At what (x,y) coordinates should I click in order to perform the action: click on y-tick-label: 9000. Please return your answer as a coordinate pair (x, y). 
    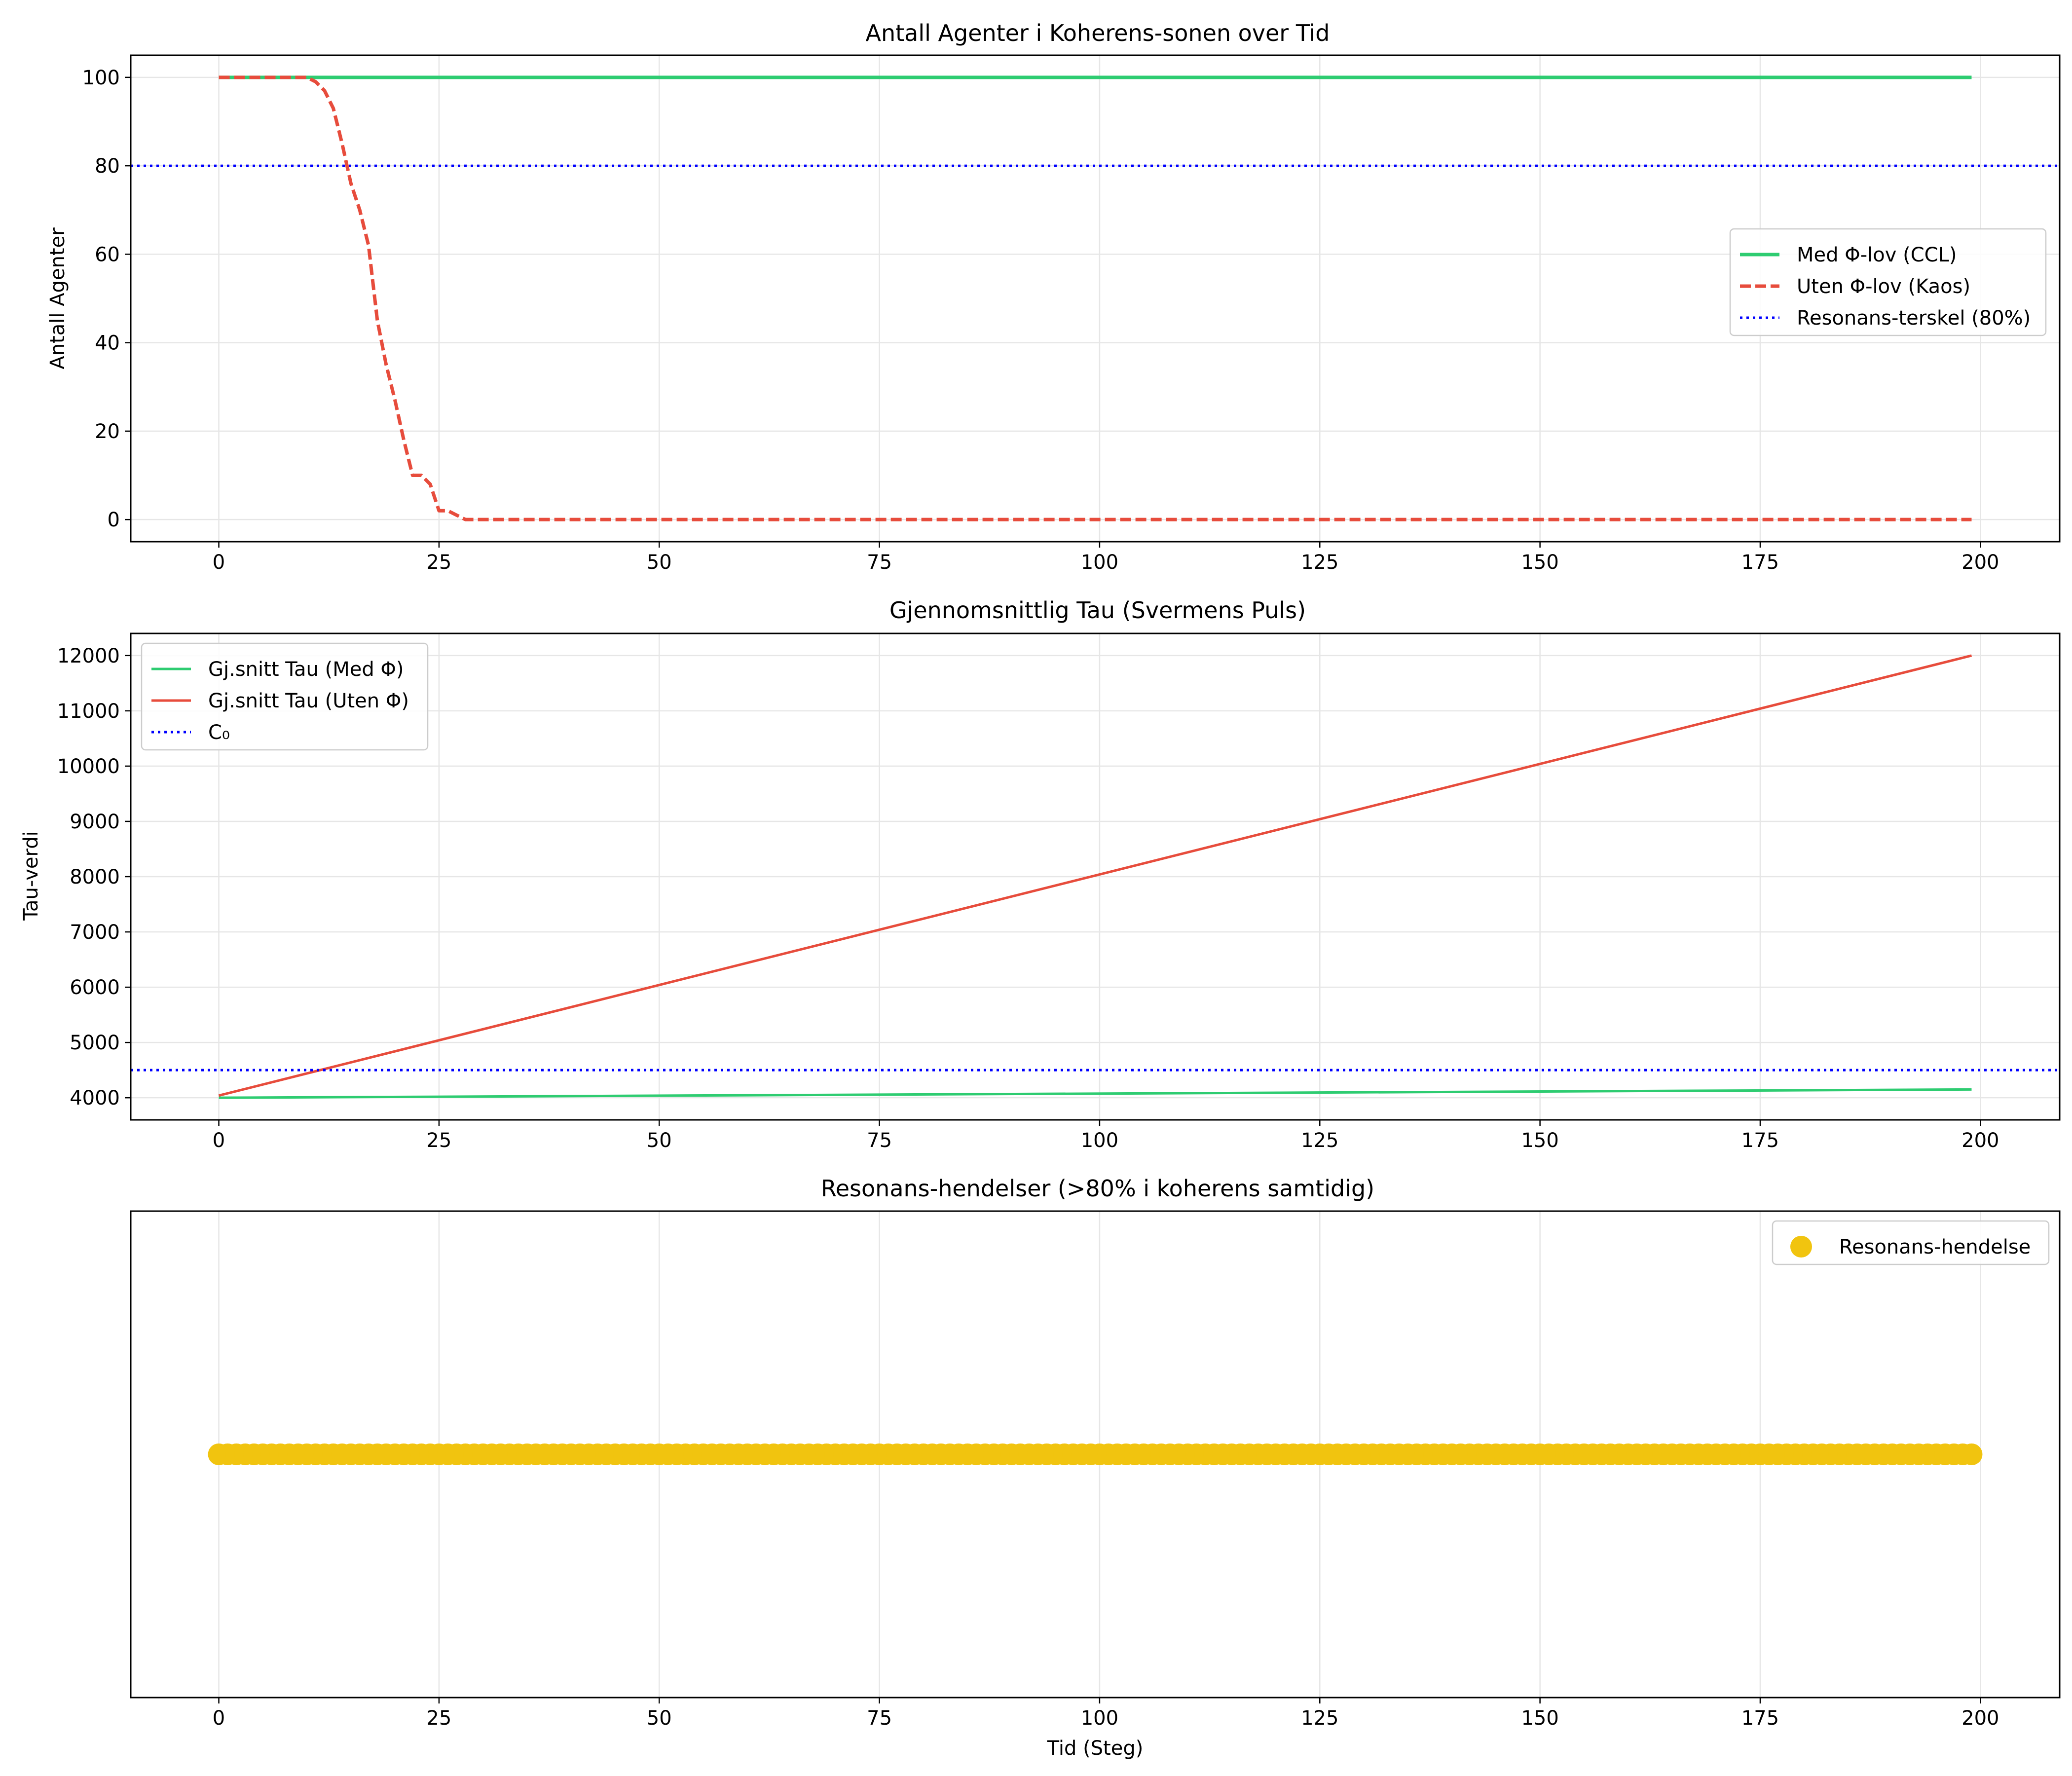
    Looking at the image, I should click on (95, 822).